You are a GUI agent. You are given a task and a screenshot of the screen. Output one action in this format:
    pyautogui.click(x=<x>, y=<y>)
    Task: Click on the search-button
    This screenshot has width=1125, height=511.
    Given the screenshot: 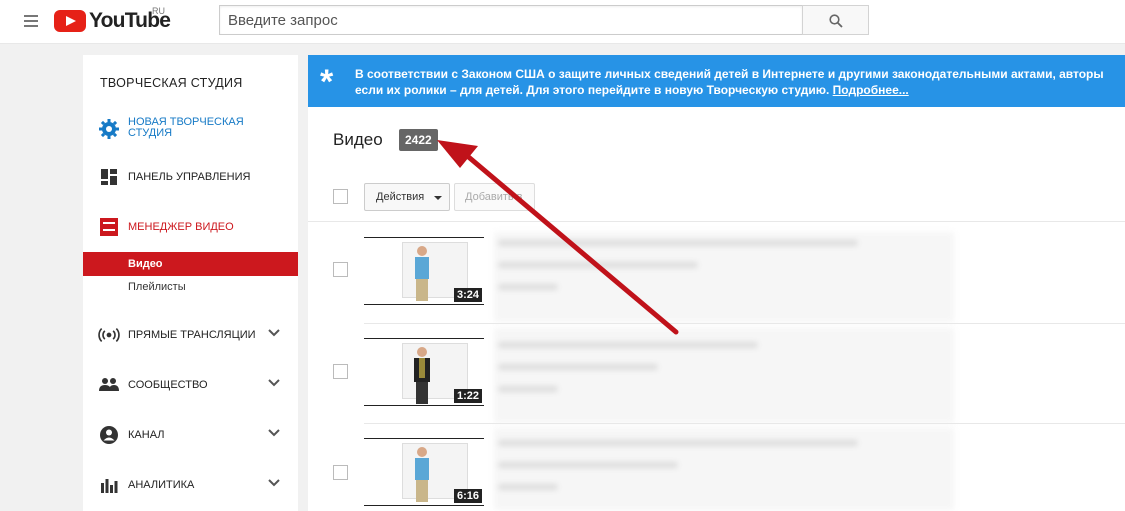 What is the action you would take?
    pyautogui.click(x=835, y=20)
    